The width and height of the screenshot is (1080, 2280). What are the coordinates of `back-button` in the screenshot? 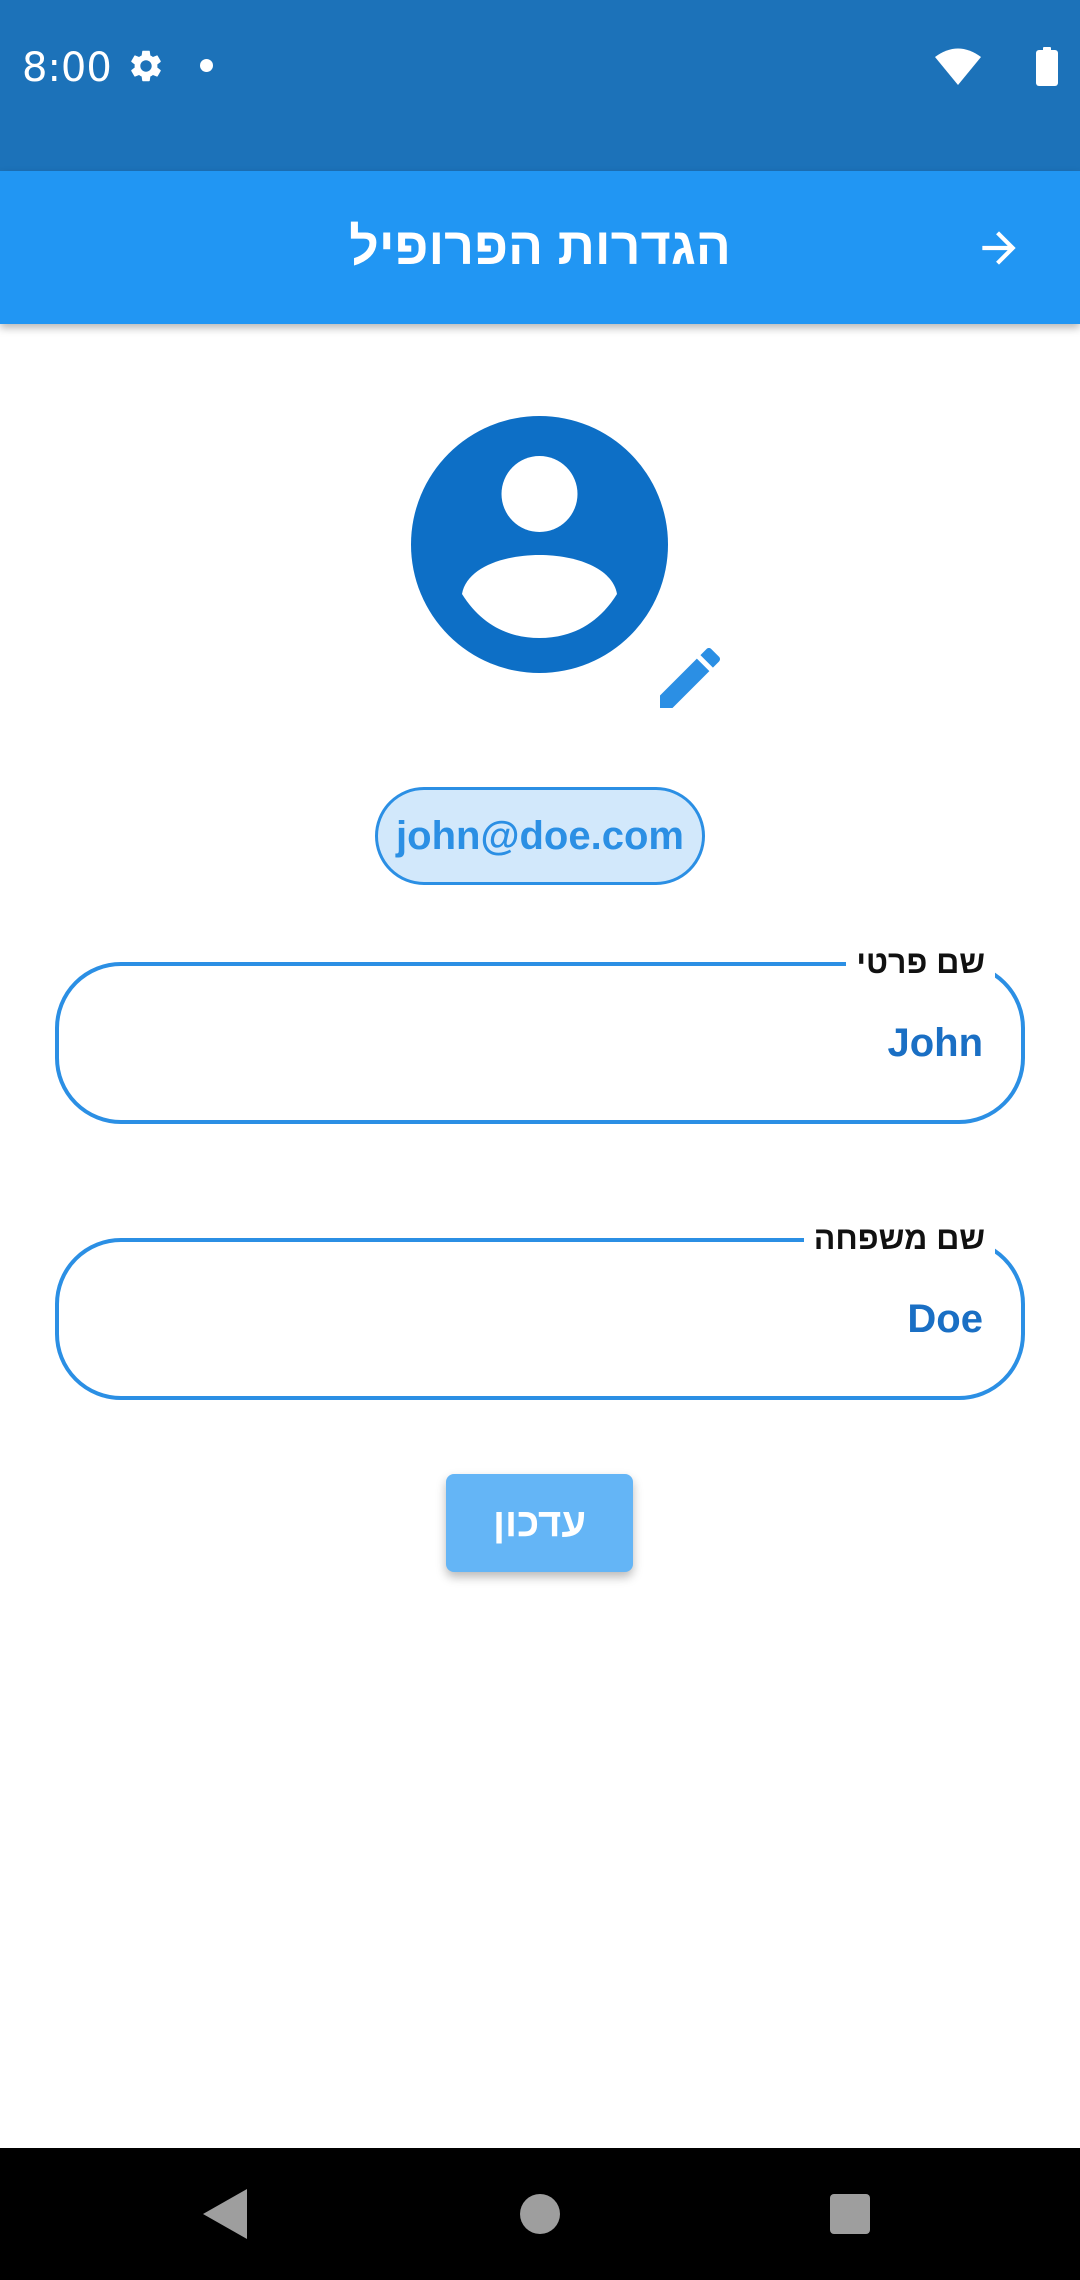 It's located at (999, 248).